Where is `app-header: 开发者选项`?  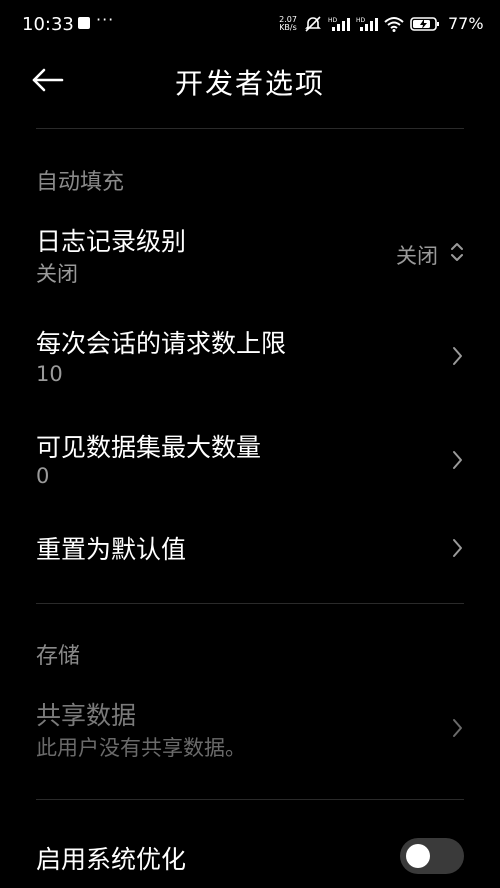 app-header: 开发者选项 is located at coordinates (250, 88).